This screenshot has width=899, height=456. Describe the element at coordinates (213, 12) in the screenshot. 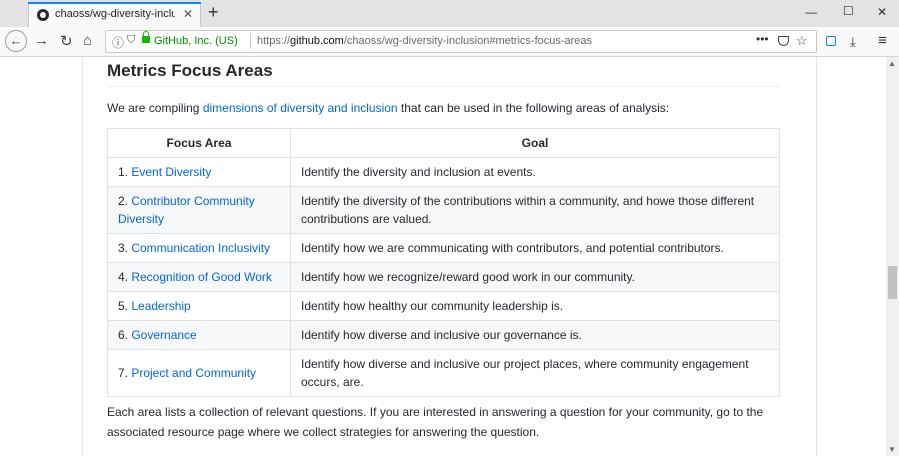

I see `new-tab-icon: +` at that location.